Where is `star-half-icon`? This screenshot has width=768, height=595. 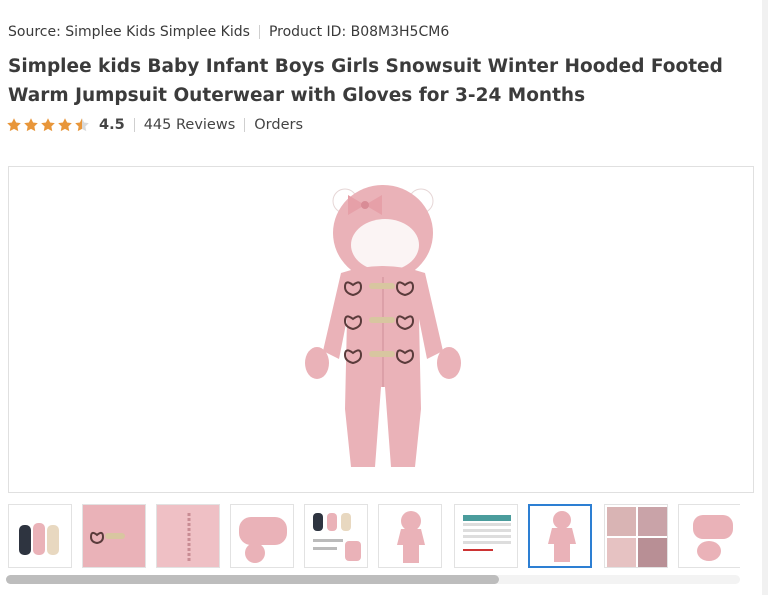
star-half-icon is located at coordinates (82, 125).